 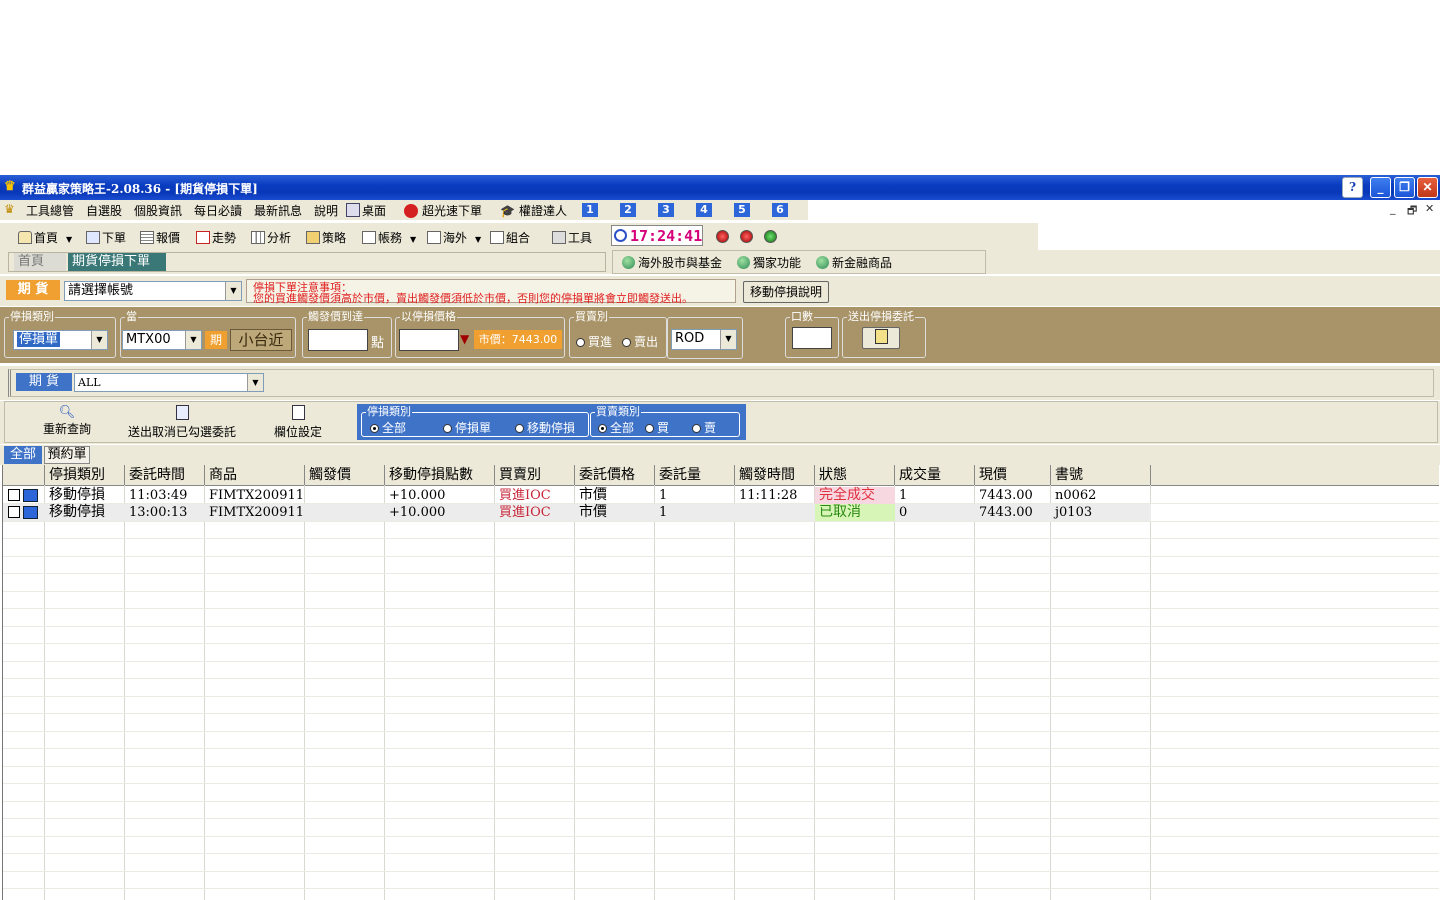 I want to click on tab-all: 全部, so click(x=23, y=455).